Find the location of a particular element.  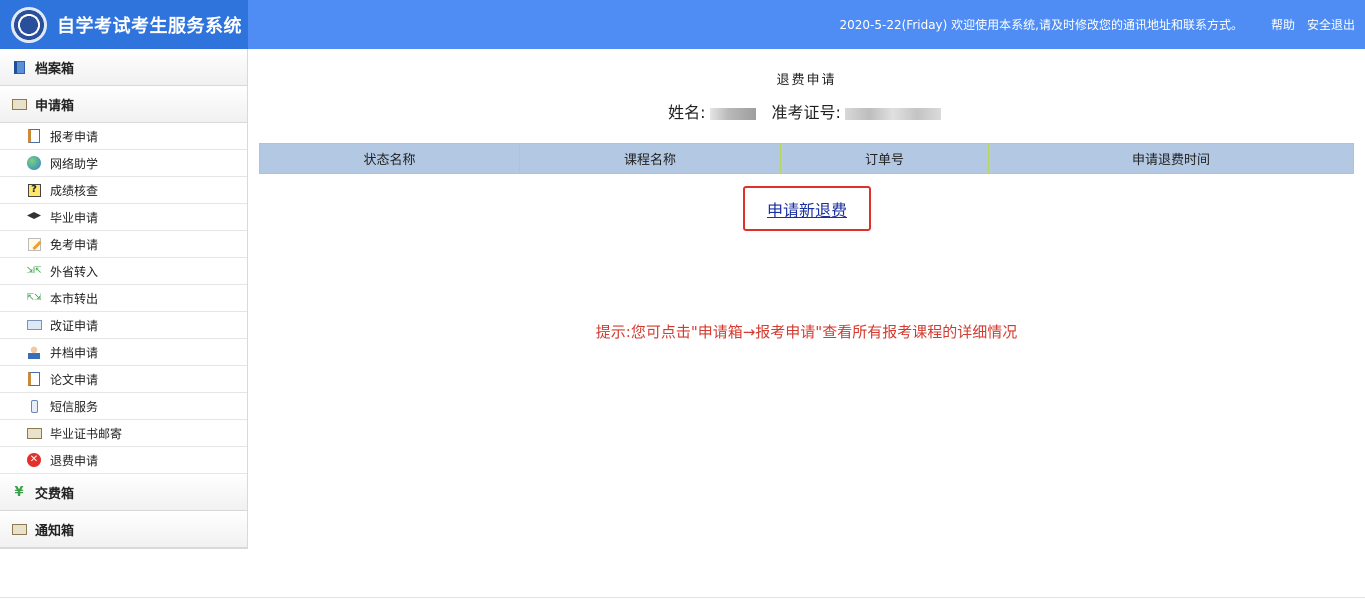

logo is located at coordinates (29, 24).